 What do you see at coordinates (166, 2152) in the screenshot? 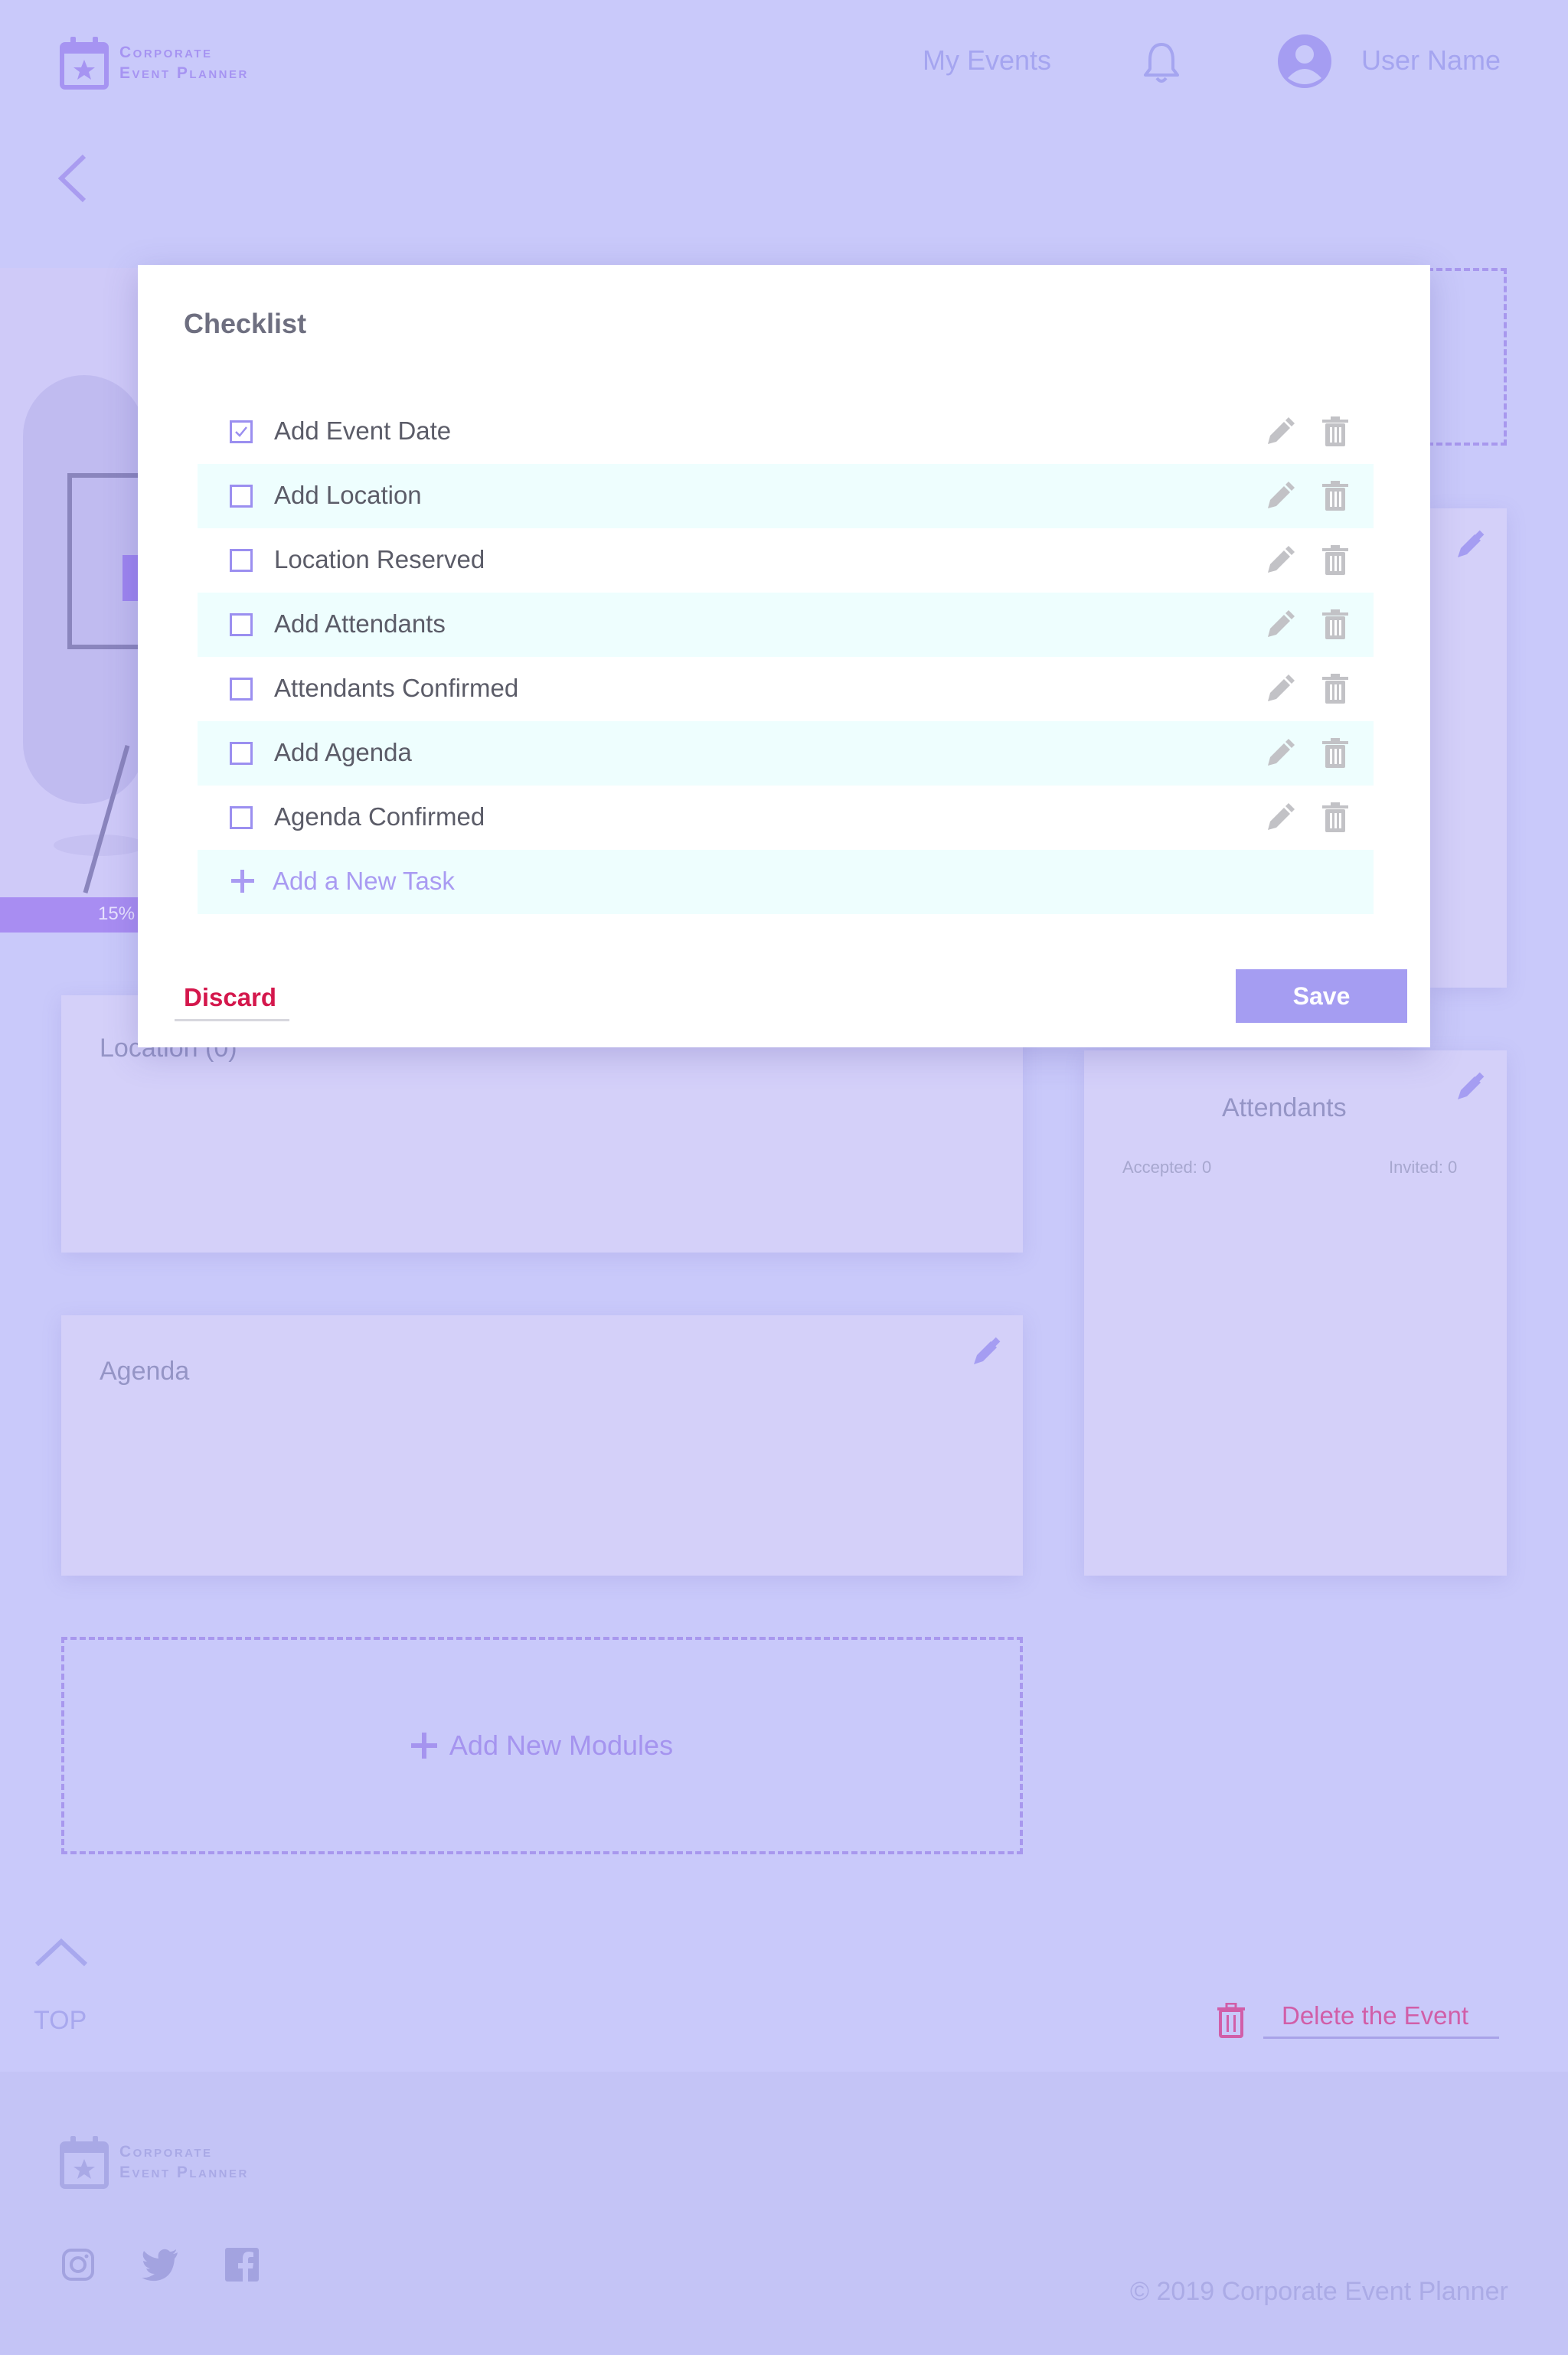
I see `footer-logo-line-1: Corporate` at bounding box center [166, 2152].